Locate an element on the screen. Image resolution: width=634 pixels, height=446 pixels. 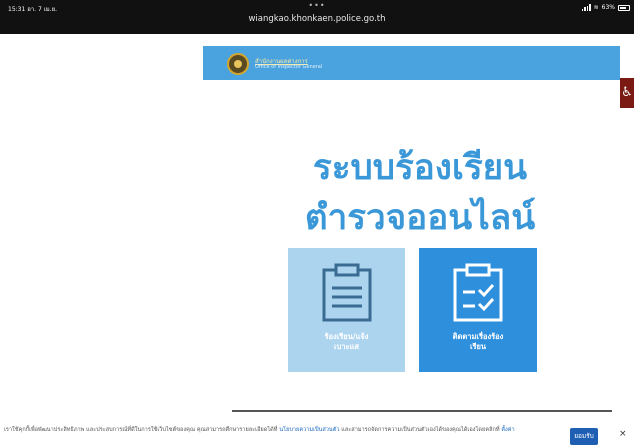
report-complaint-card: ร้องเรียน/แจ้ง เบาะแส is located at coordinates (346, 310).